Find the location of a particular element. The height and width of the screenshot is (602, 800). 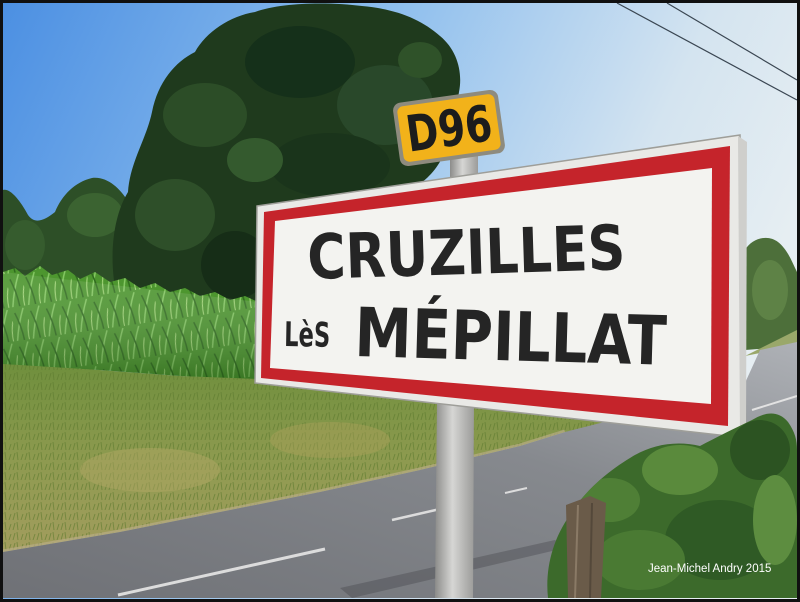

town-name-line2: MÉPILLAT is located at coordinates (511, 337).